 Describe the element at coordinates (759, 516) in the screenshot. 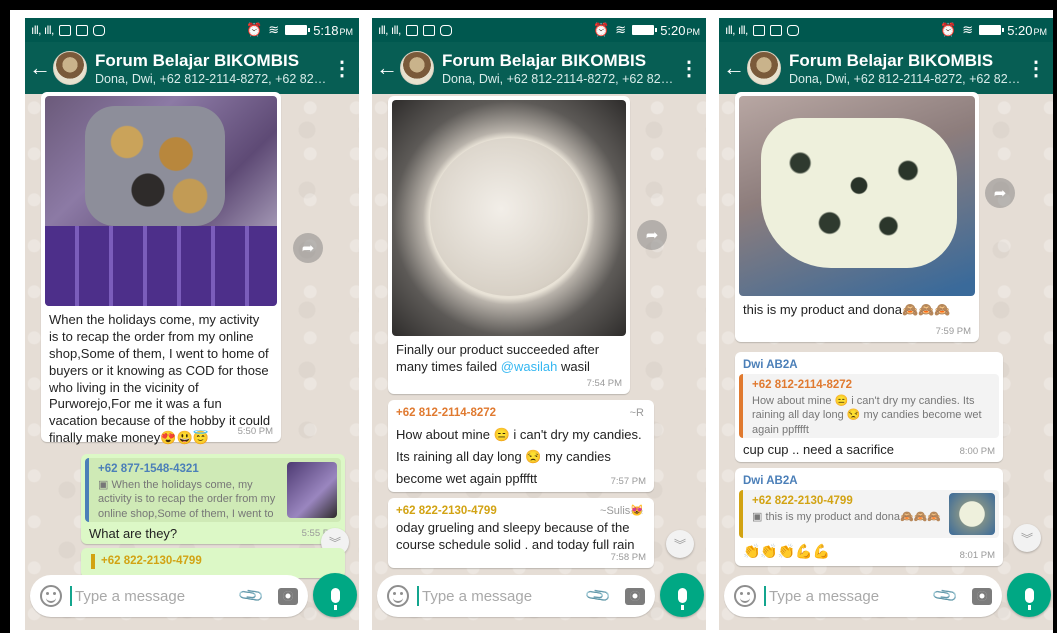

I see `image-icon: ▣` at that location.